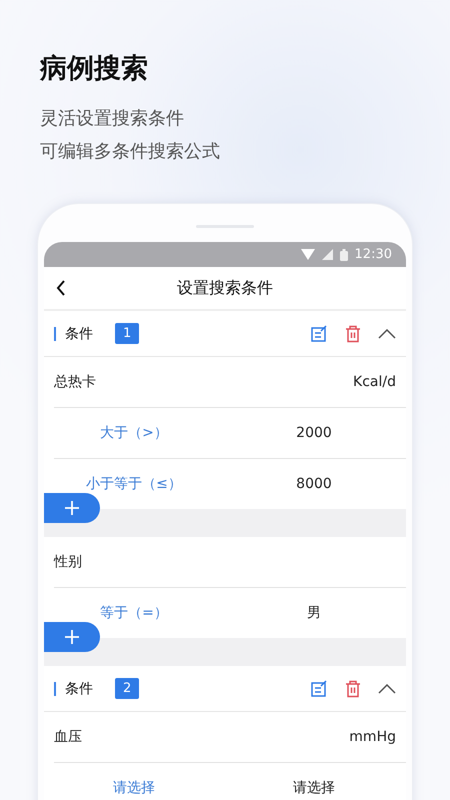  What do you see at coordinates (314, 788) in the screenshot?
I see `value-field: 请选择` at bounding box center [314, 788].